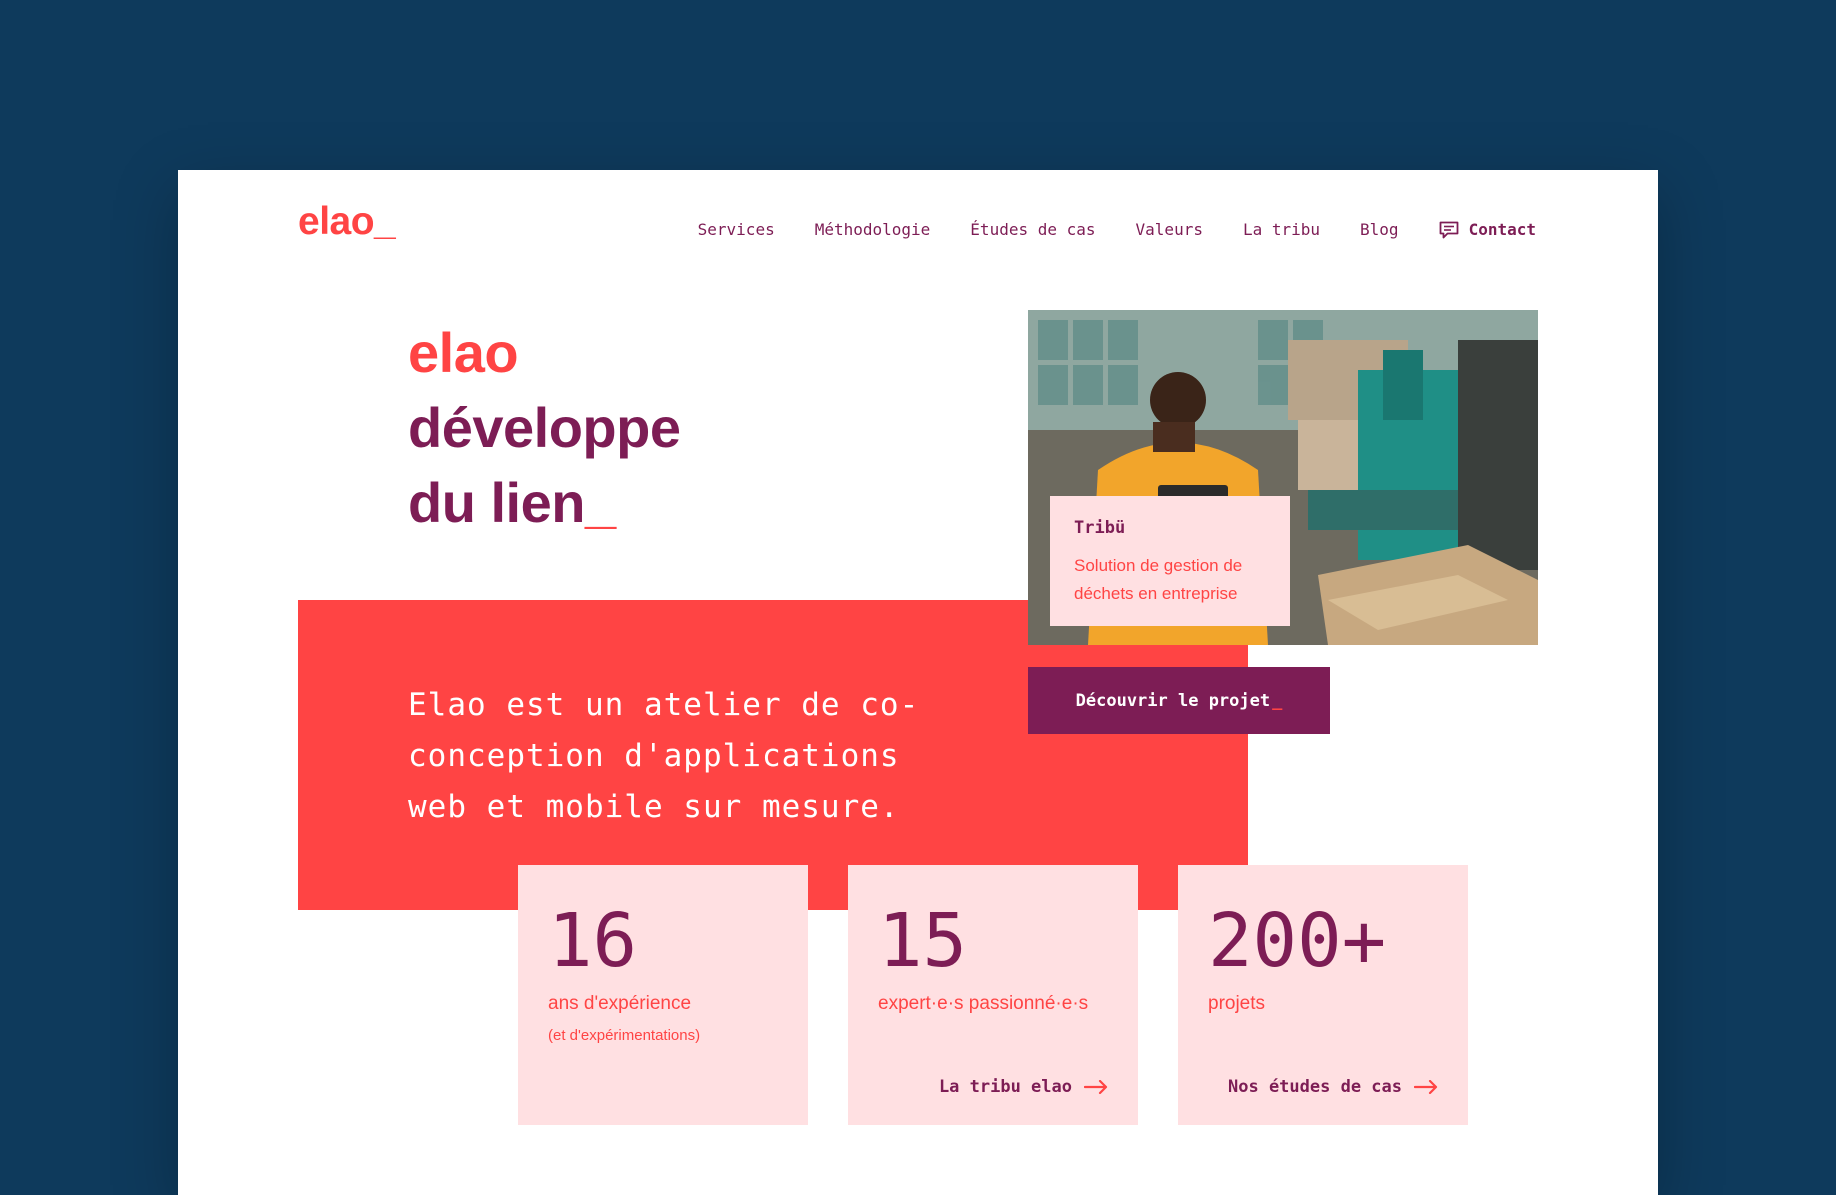 This screenshot has width=1836, height=1195. I want to click on stat-number: 15, so click(923, 941).